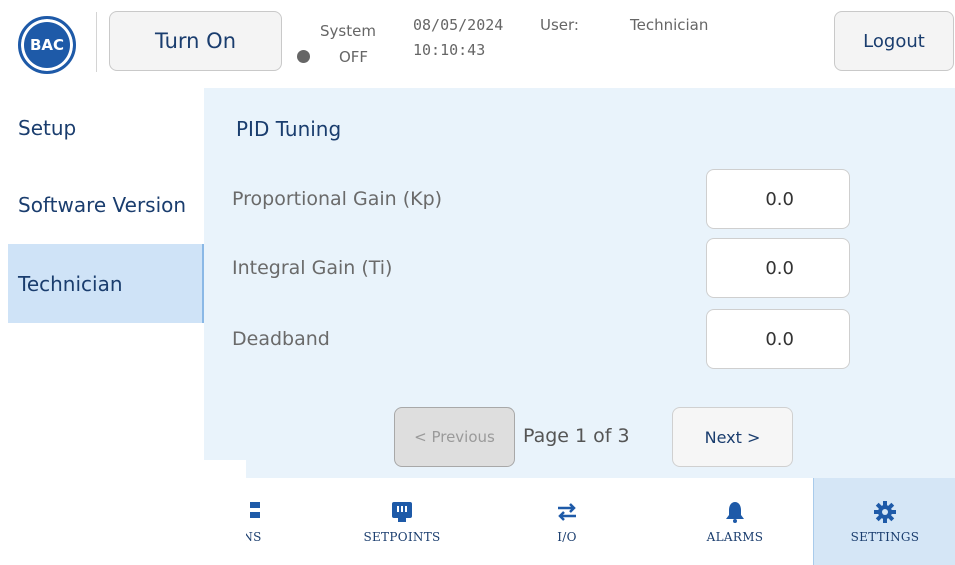 The image size is (955, 565). What do you see at coordinates (669, 25) in the screenshot?
I see `user-value: Technician` at bounding box center [669, 25].